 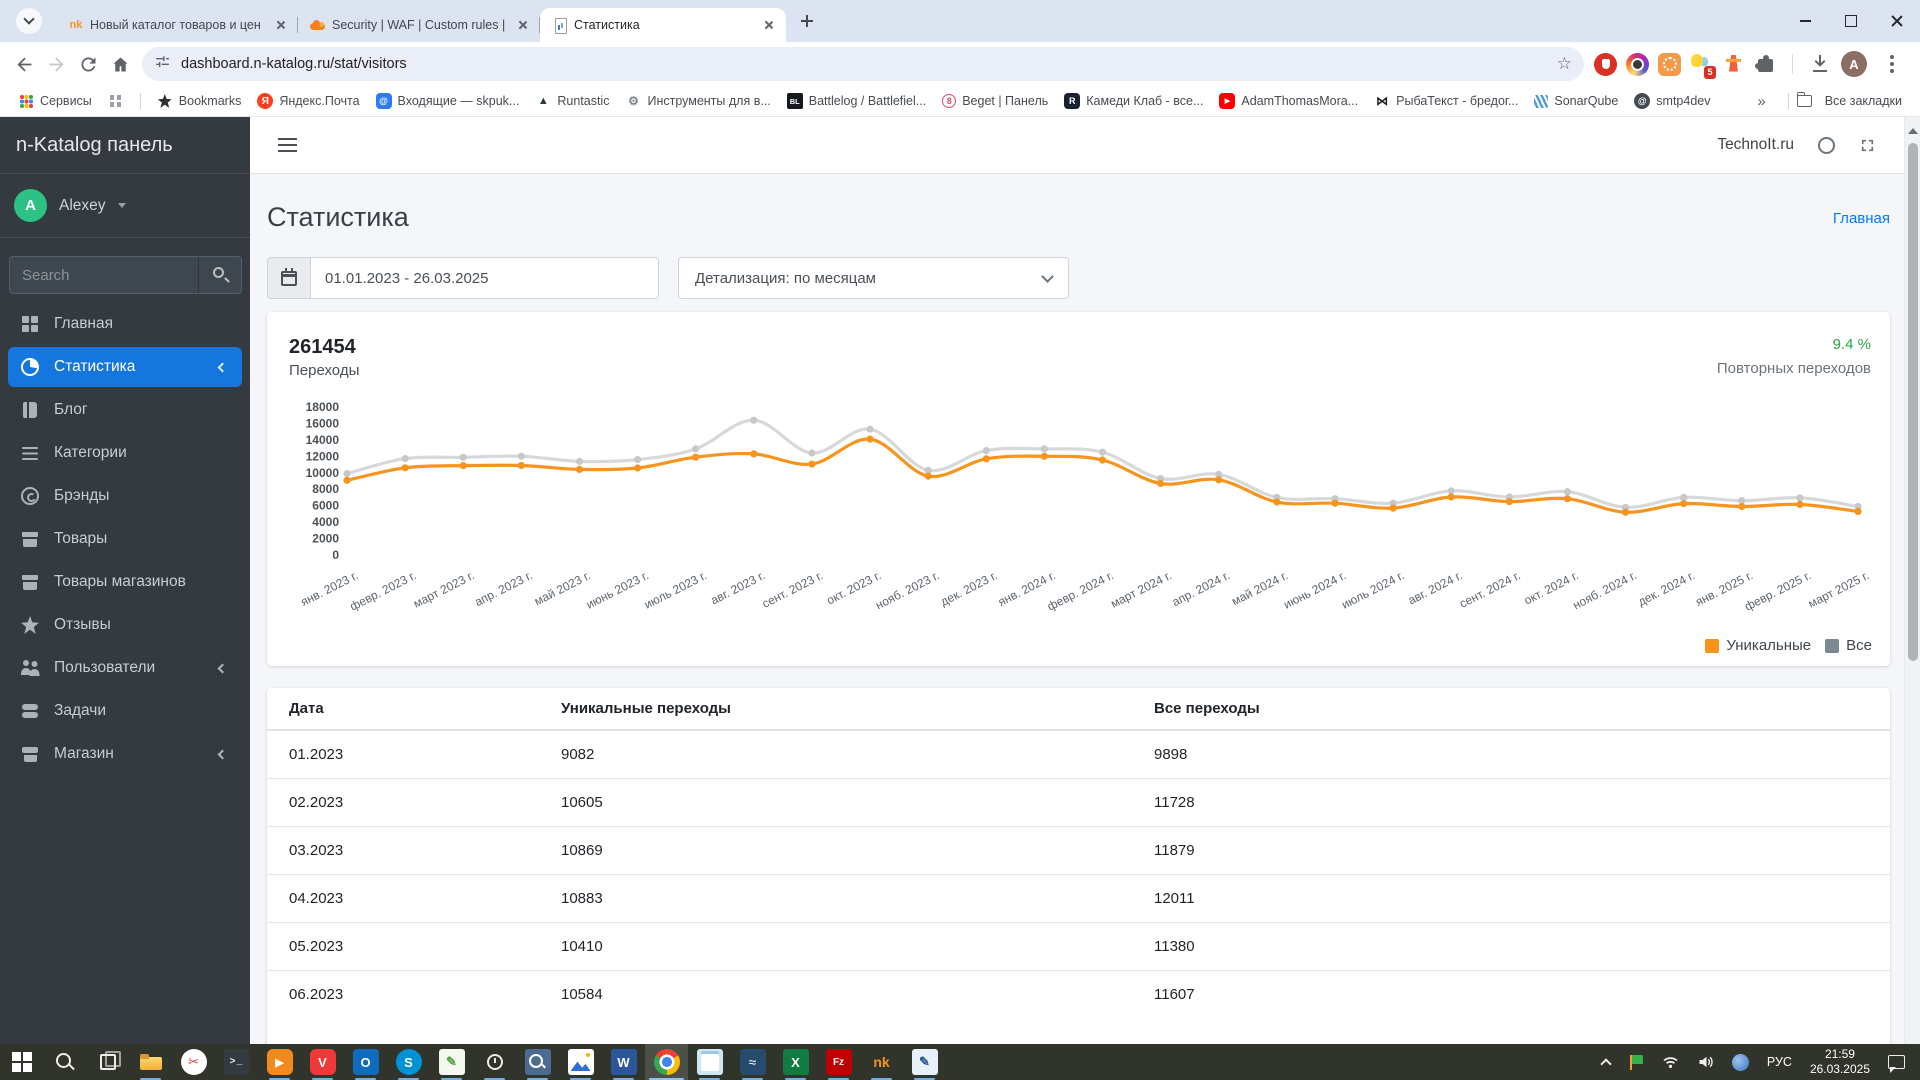 I want to click on home-button, so click(x=120, y=64).